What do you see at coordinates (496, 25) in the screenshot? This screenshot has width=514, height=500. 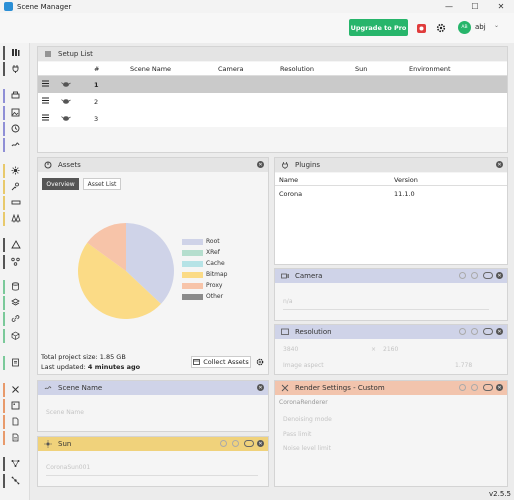 I see `chevron-down-icon: ⌄` at bounding box center [496, 25].